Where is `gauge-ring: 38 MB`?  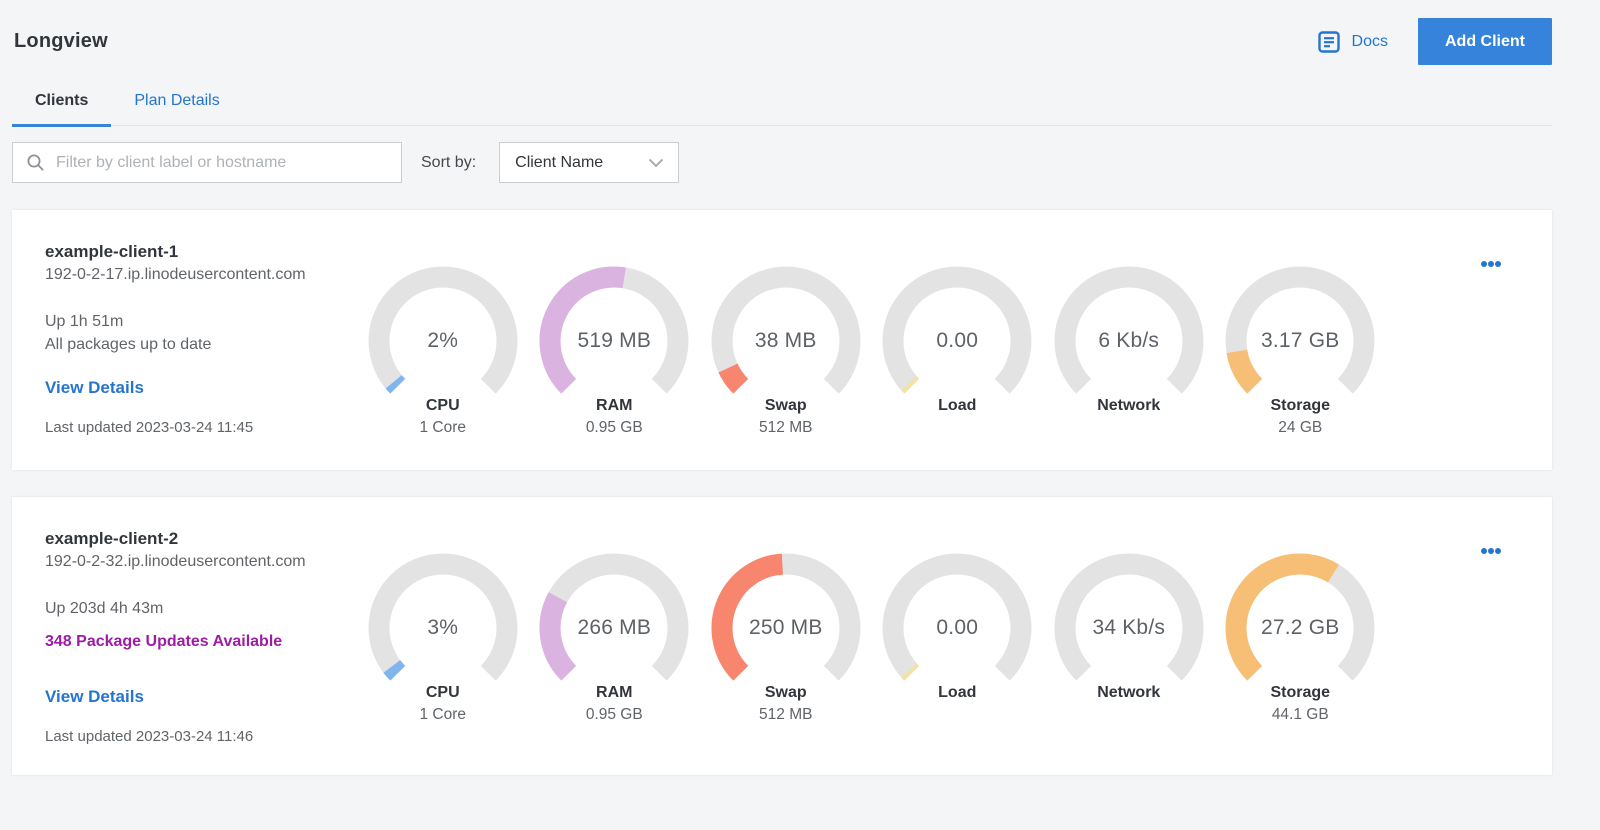 gauge-ring: 38 MB is located at coordinates (786, 341).